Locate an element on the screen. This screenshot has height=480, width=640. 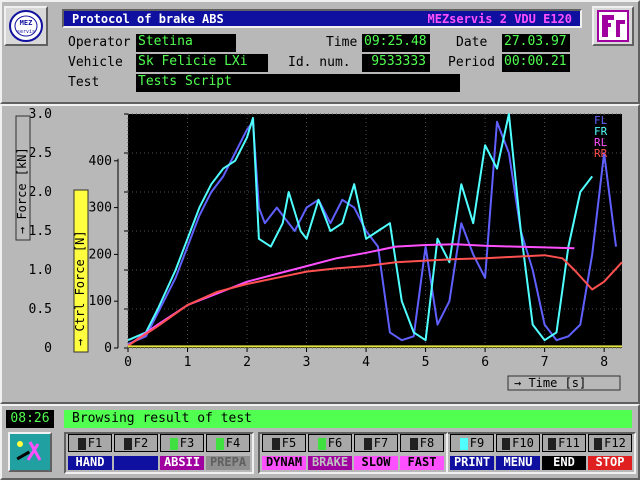
x-tick-label: 5 is located at coordinates (426, 362).